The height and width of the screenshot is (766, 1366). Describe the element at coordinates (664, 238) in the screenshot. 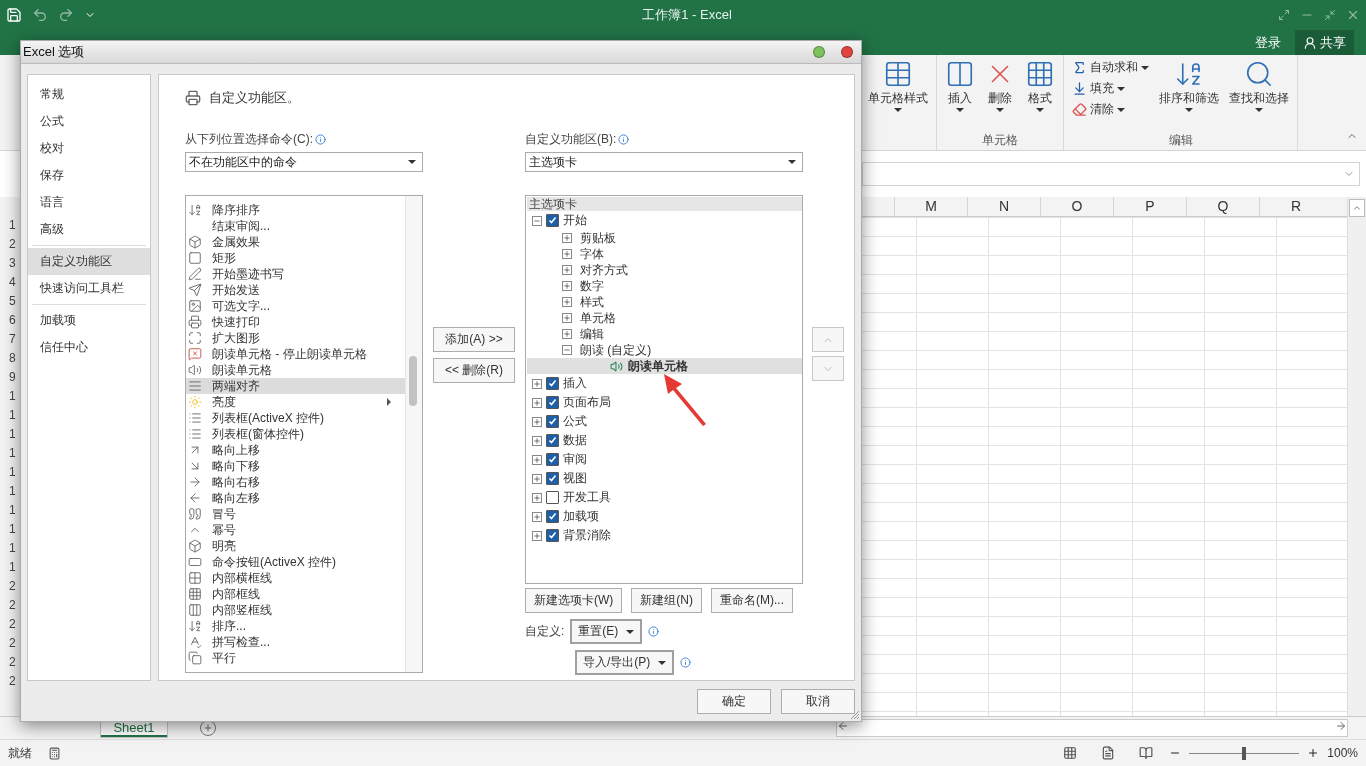

I see `tree-item: 剪贴板` at that location.